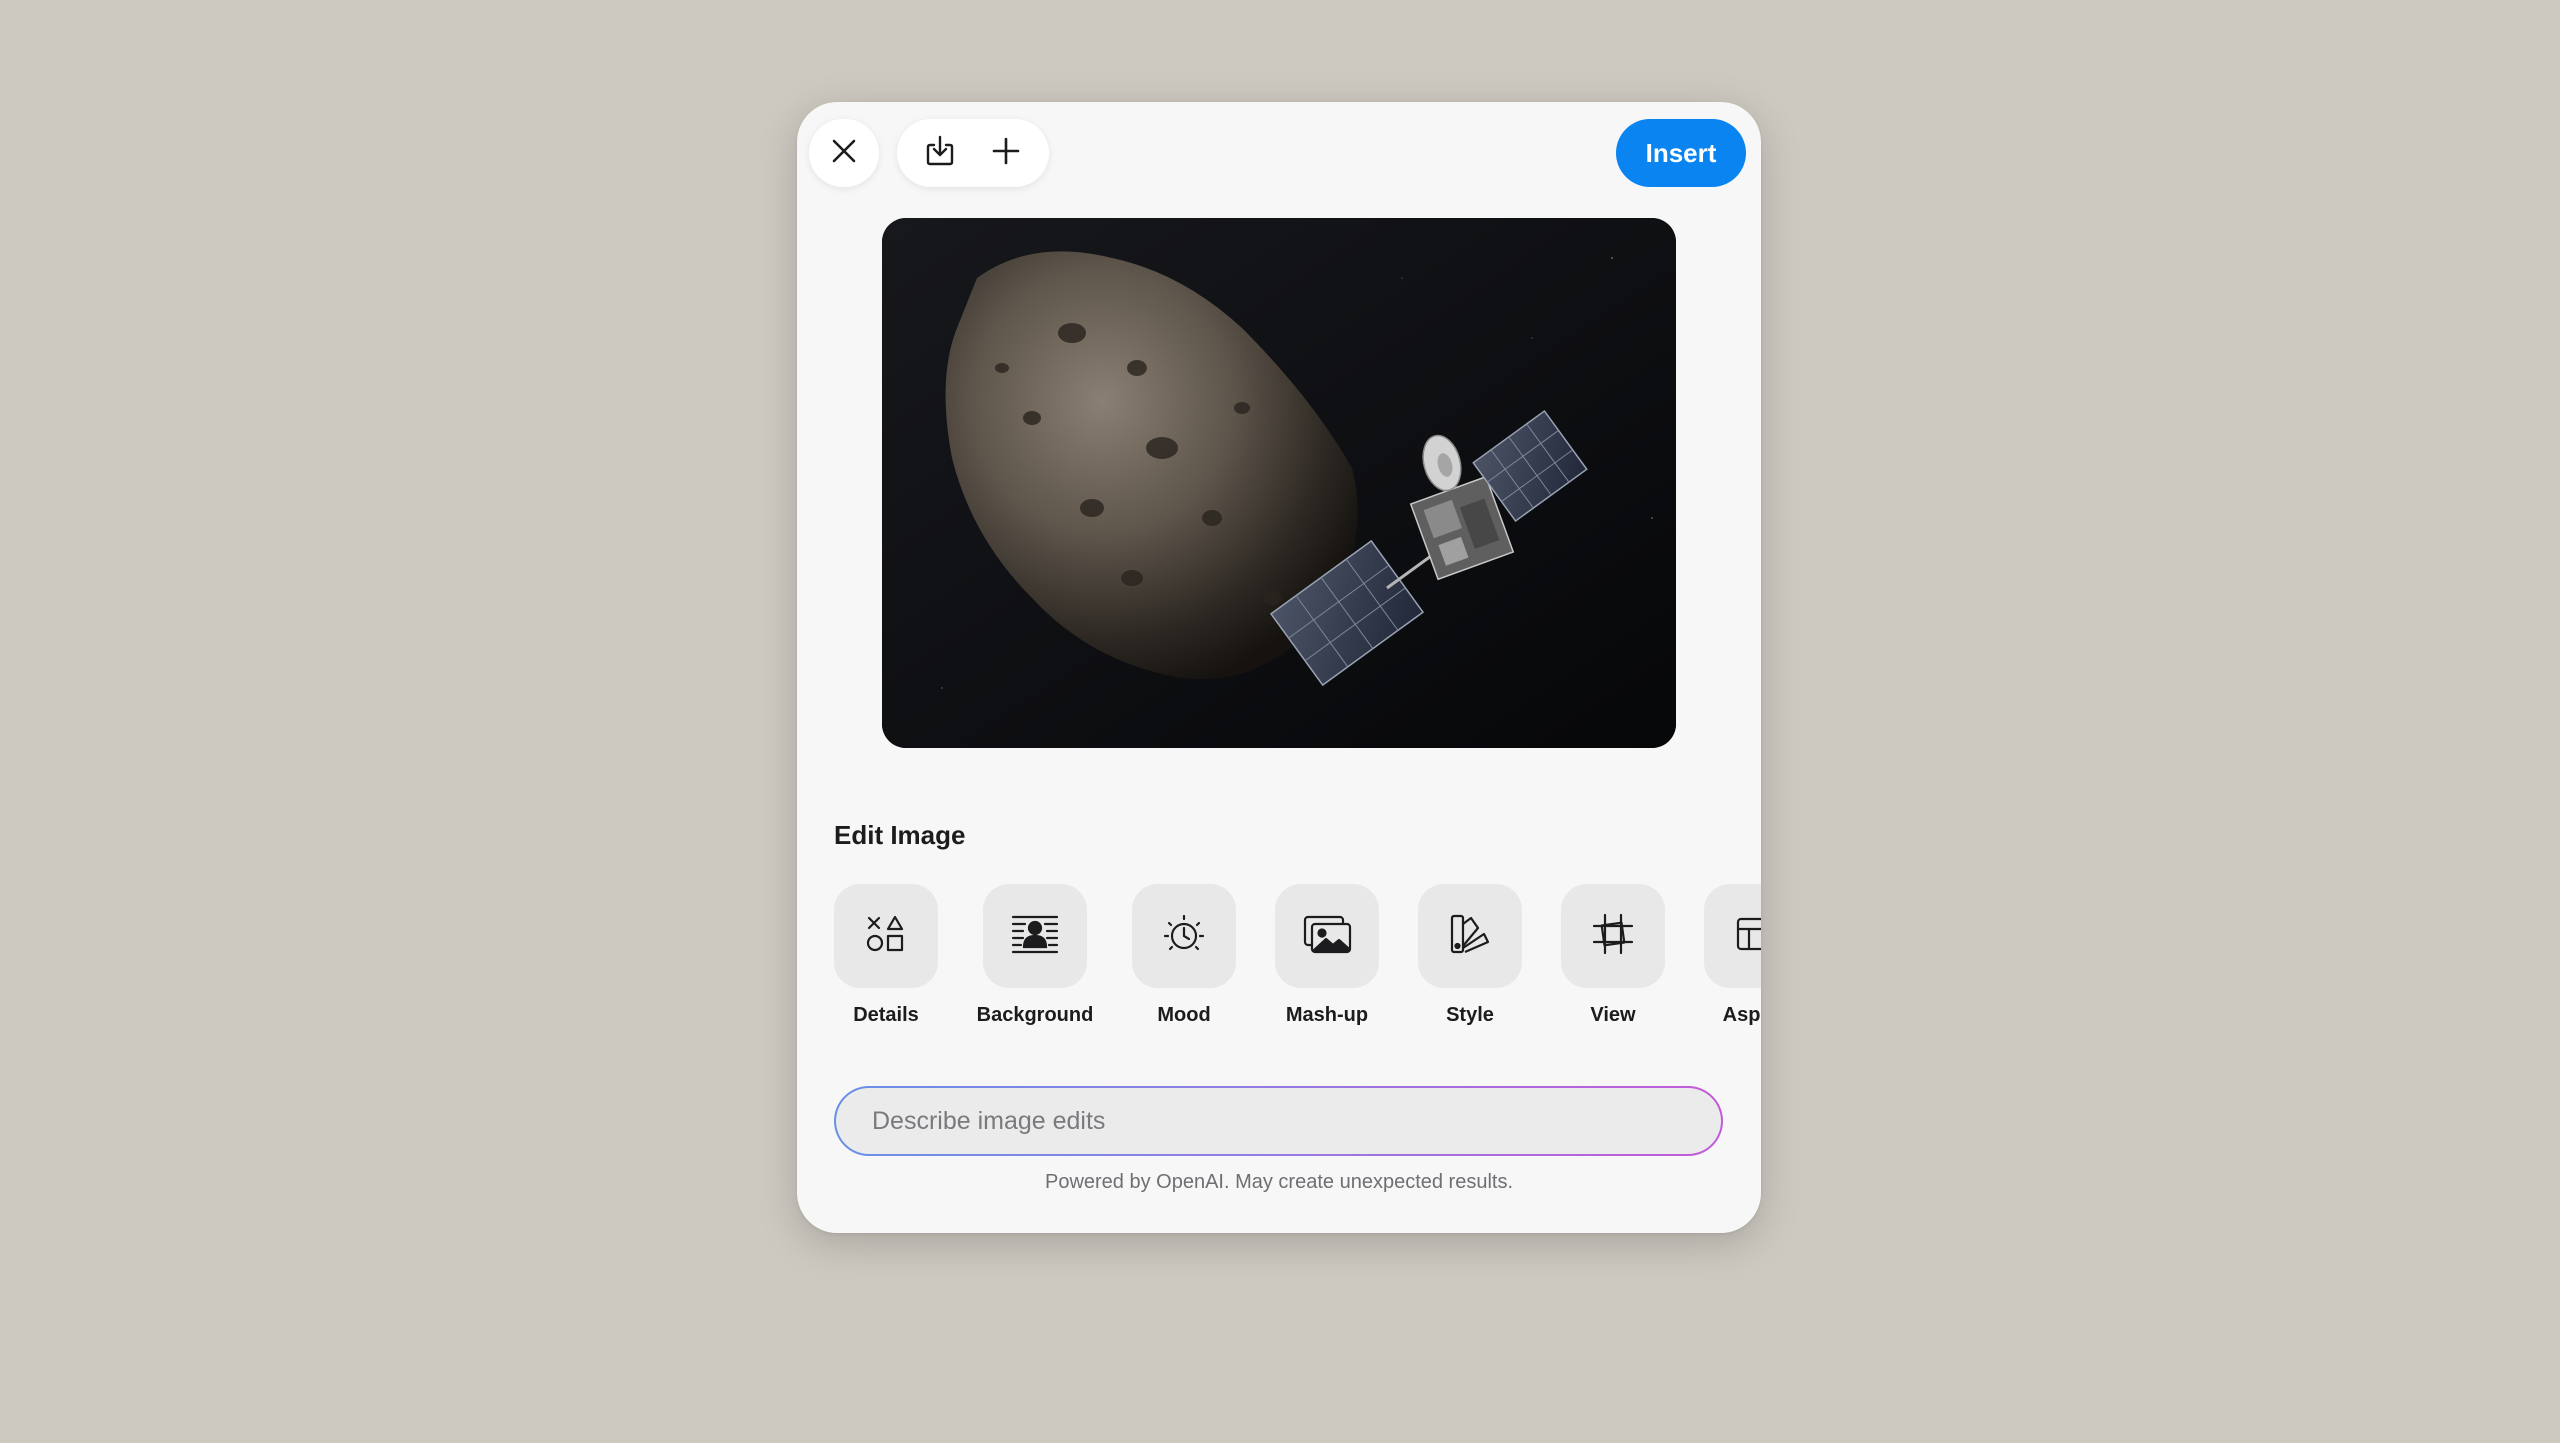 The width and height of the screenshot is (2560, 1443). Describe the element at coordinates (1681, 153) in the screenshot. I see `insert-button: Insert` at that location.